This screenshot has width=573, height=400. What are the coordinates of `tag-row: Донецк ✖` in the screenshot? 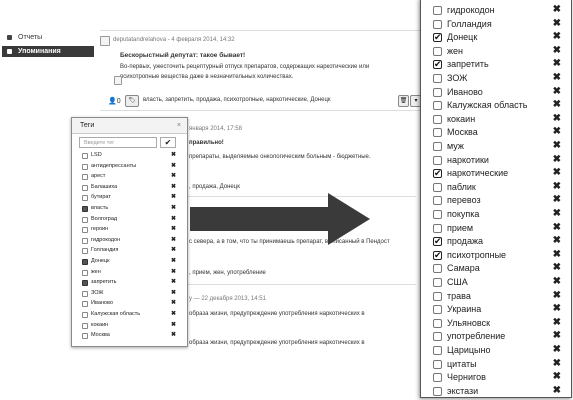 It's located at (130, 261).